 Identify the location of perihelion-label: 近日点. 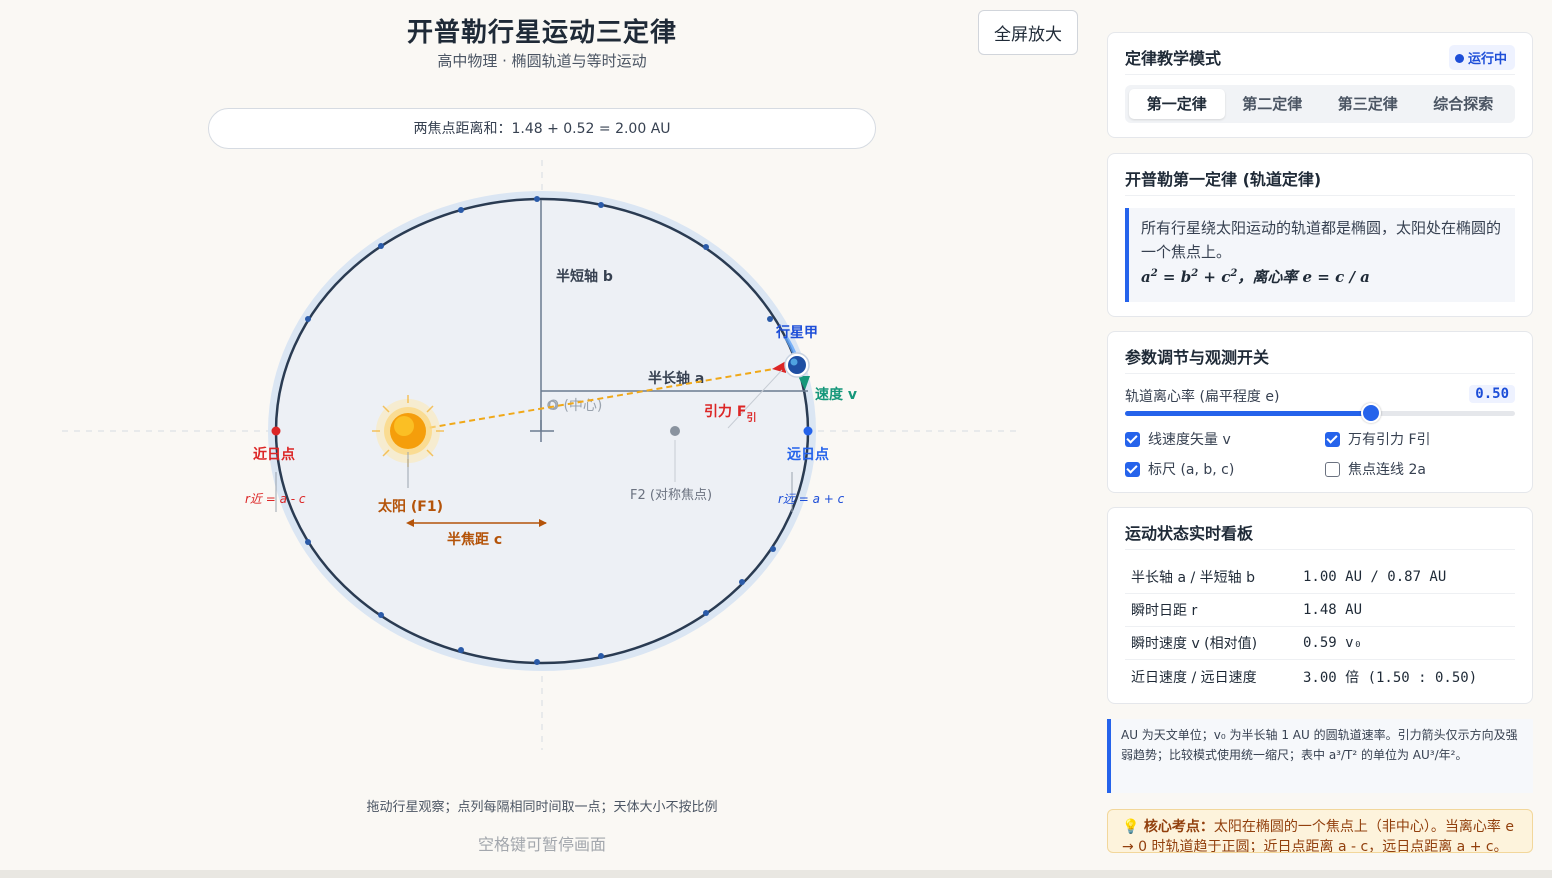
(274, 454).